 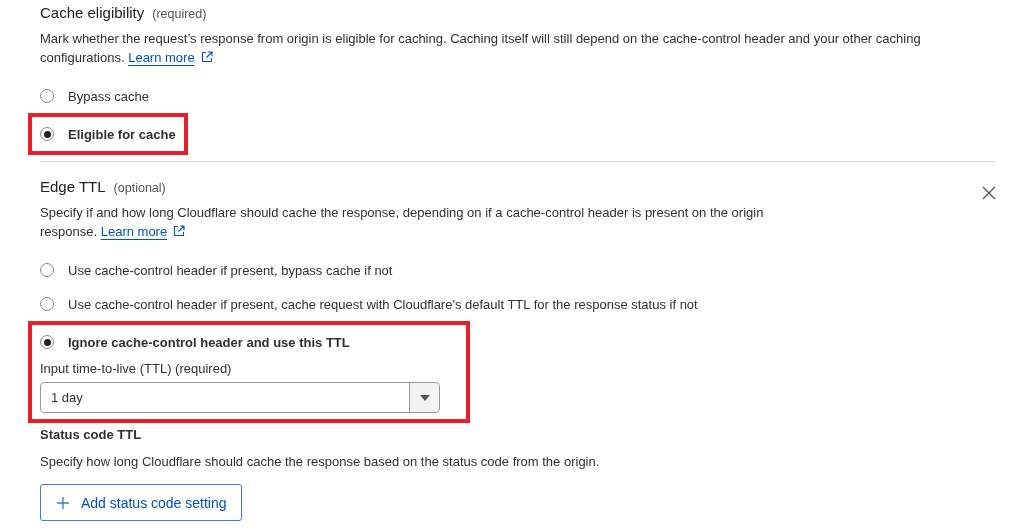 I want to click on radio-option: Use cache-control header if present, bypass cache if not, so click(x=216, y=270).